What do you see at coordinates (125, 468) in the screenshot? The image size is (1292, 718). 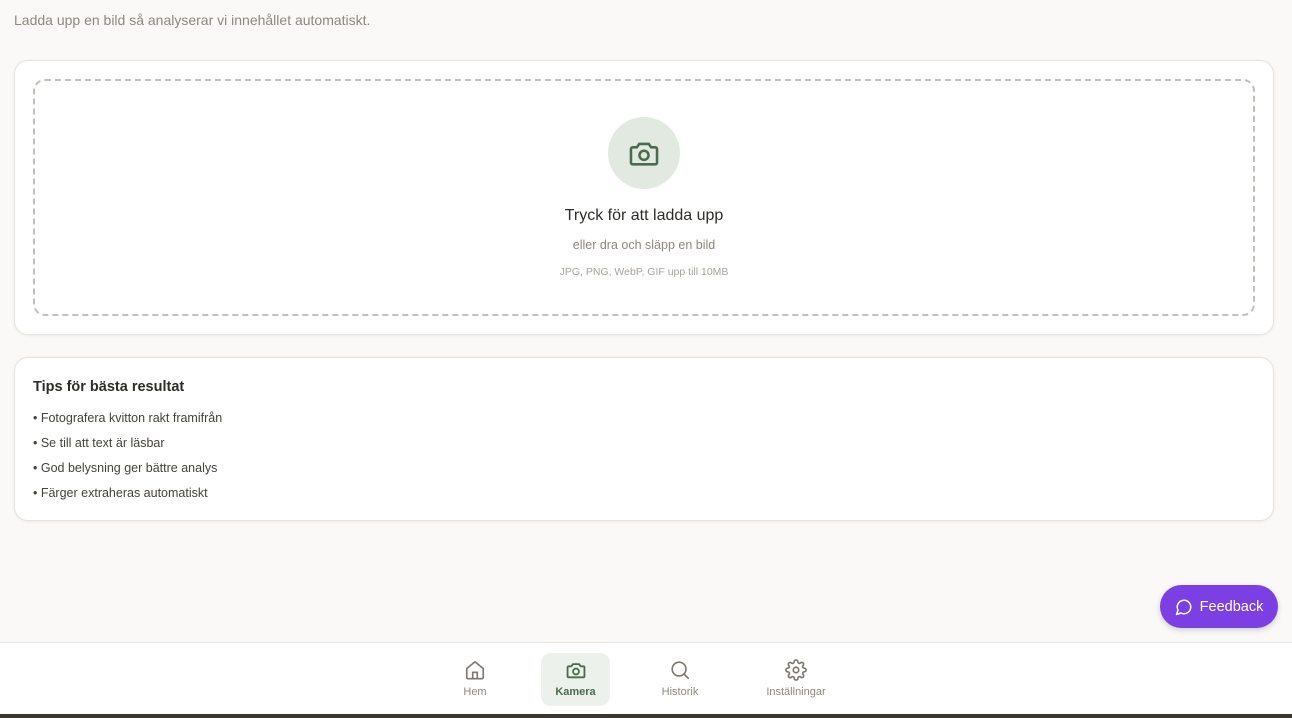 I see `tip-item: • God belysning ger bättre analys` at bounding box center [125, 468].